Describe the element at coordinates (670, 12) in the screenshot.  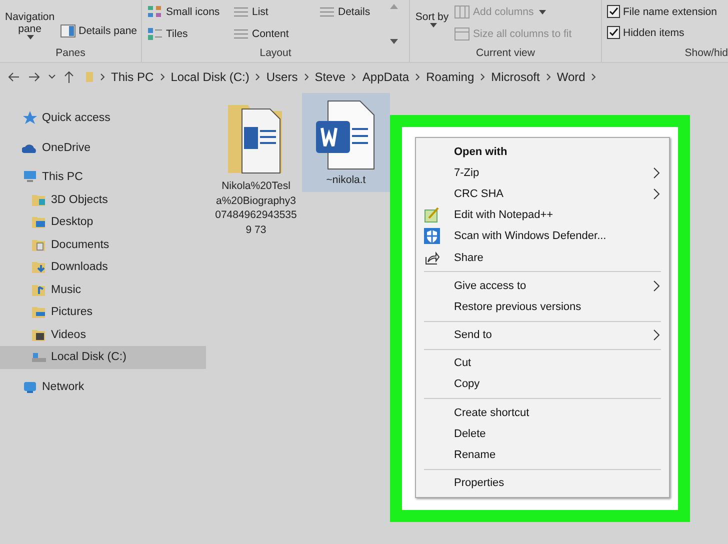
I see `checkbox-label: File name extension` at that location.